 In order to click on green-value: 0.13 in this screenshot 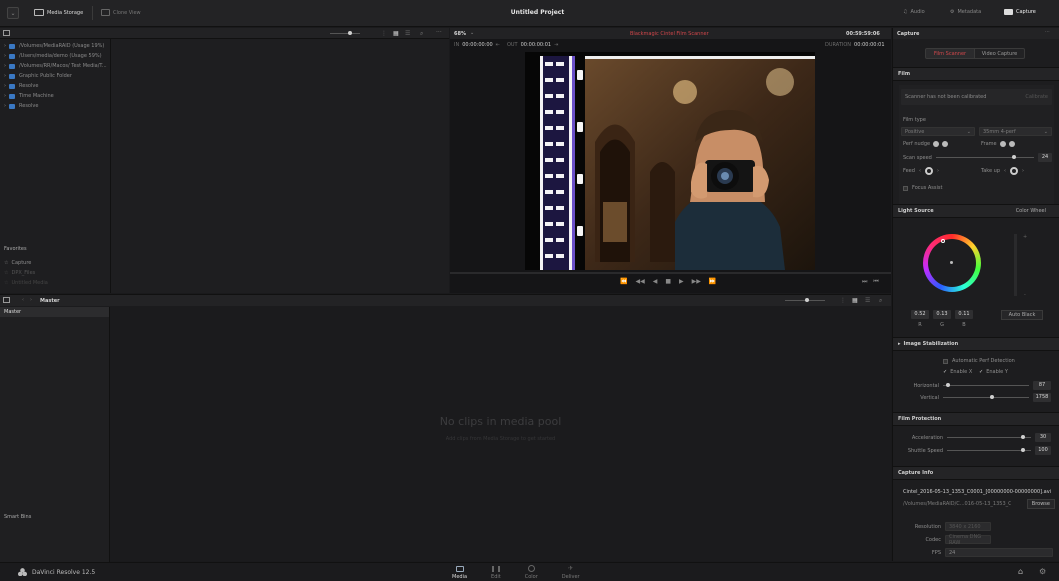, I will do `click(942, 314)`.